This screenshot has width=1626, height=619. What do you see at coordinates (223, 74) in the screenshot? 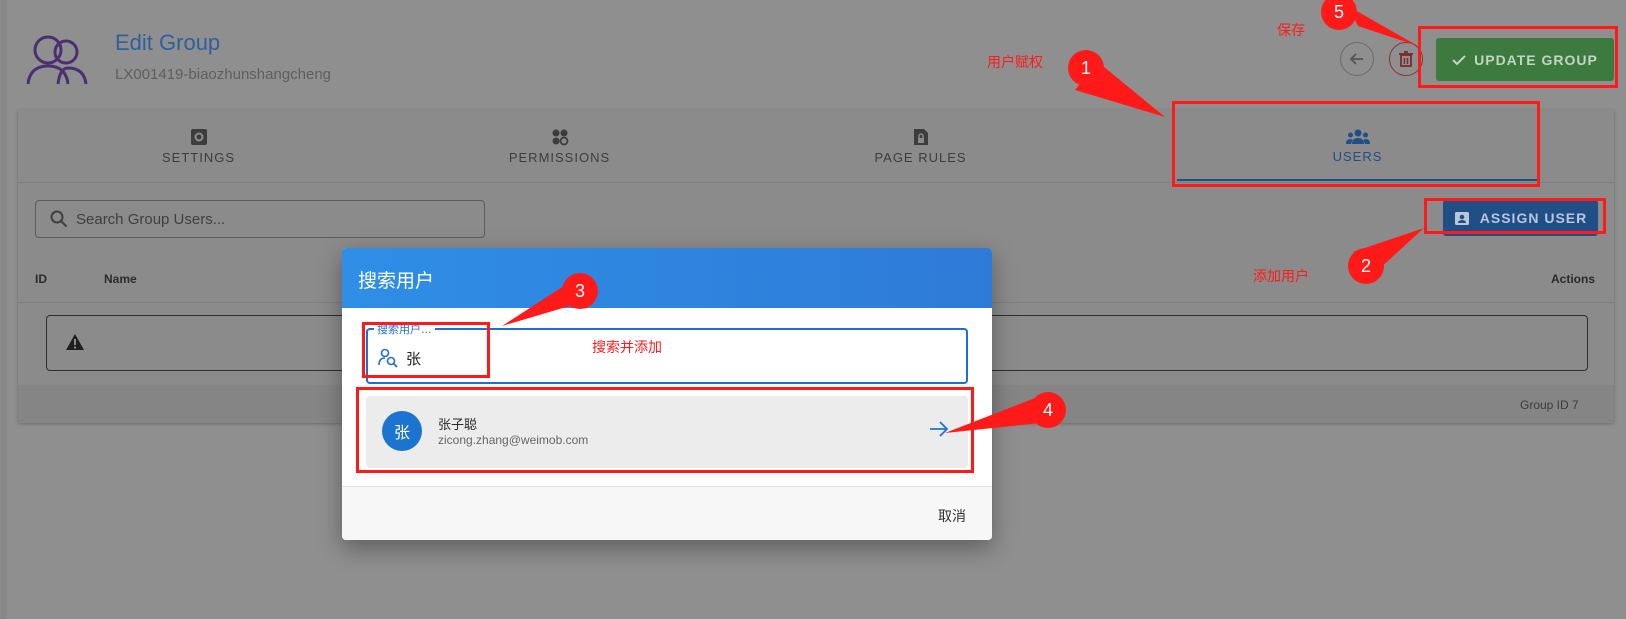
I see `page-subtitle: LX001419-biaozhunshangcheng` at bounding box center [223, 74].